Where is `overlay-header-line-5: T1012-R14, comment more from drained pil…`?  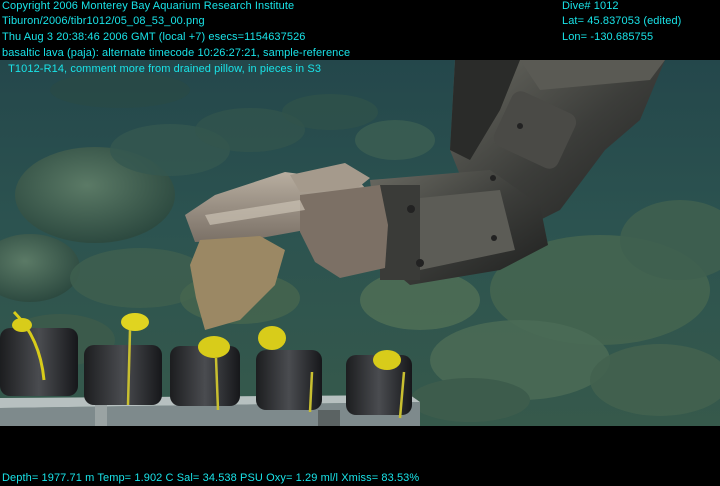 overlay-header-line-5: T1012-R14, comment more from drained pil… is located at coordinates (162, 69).